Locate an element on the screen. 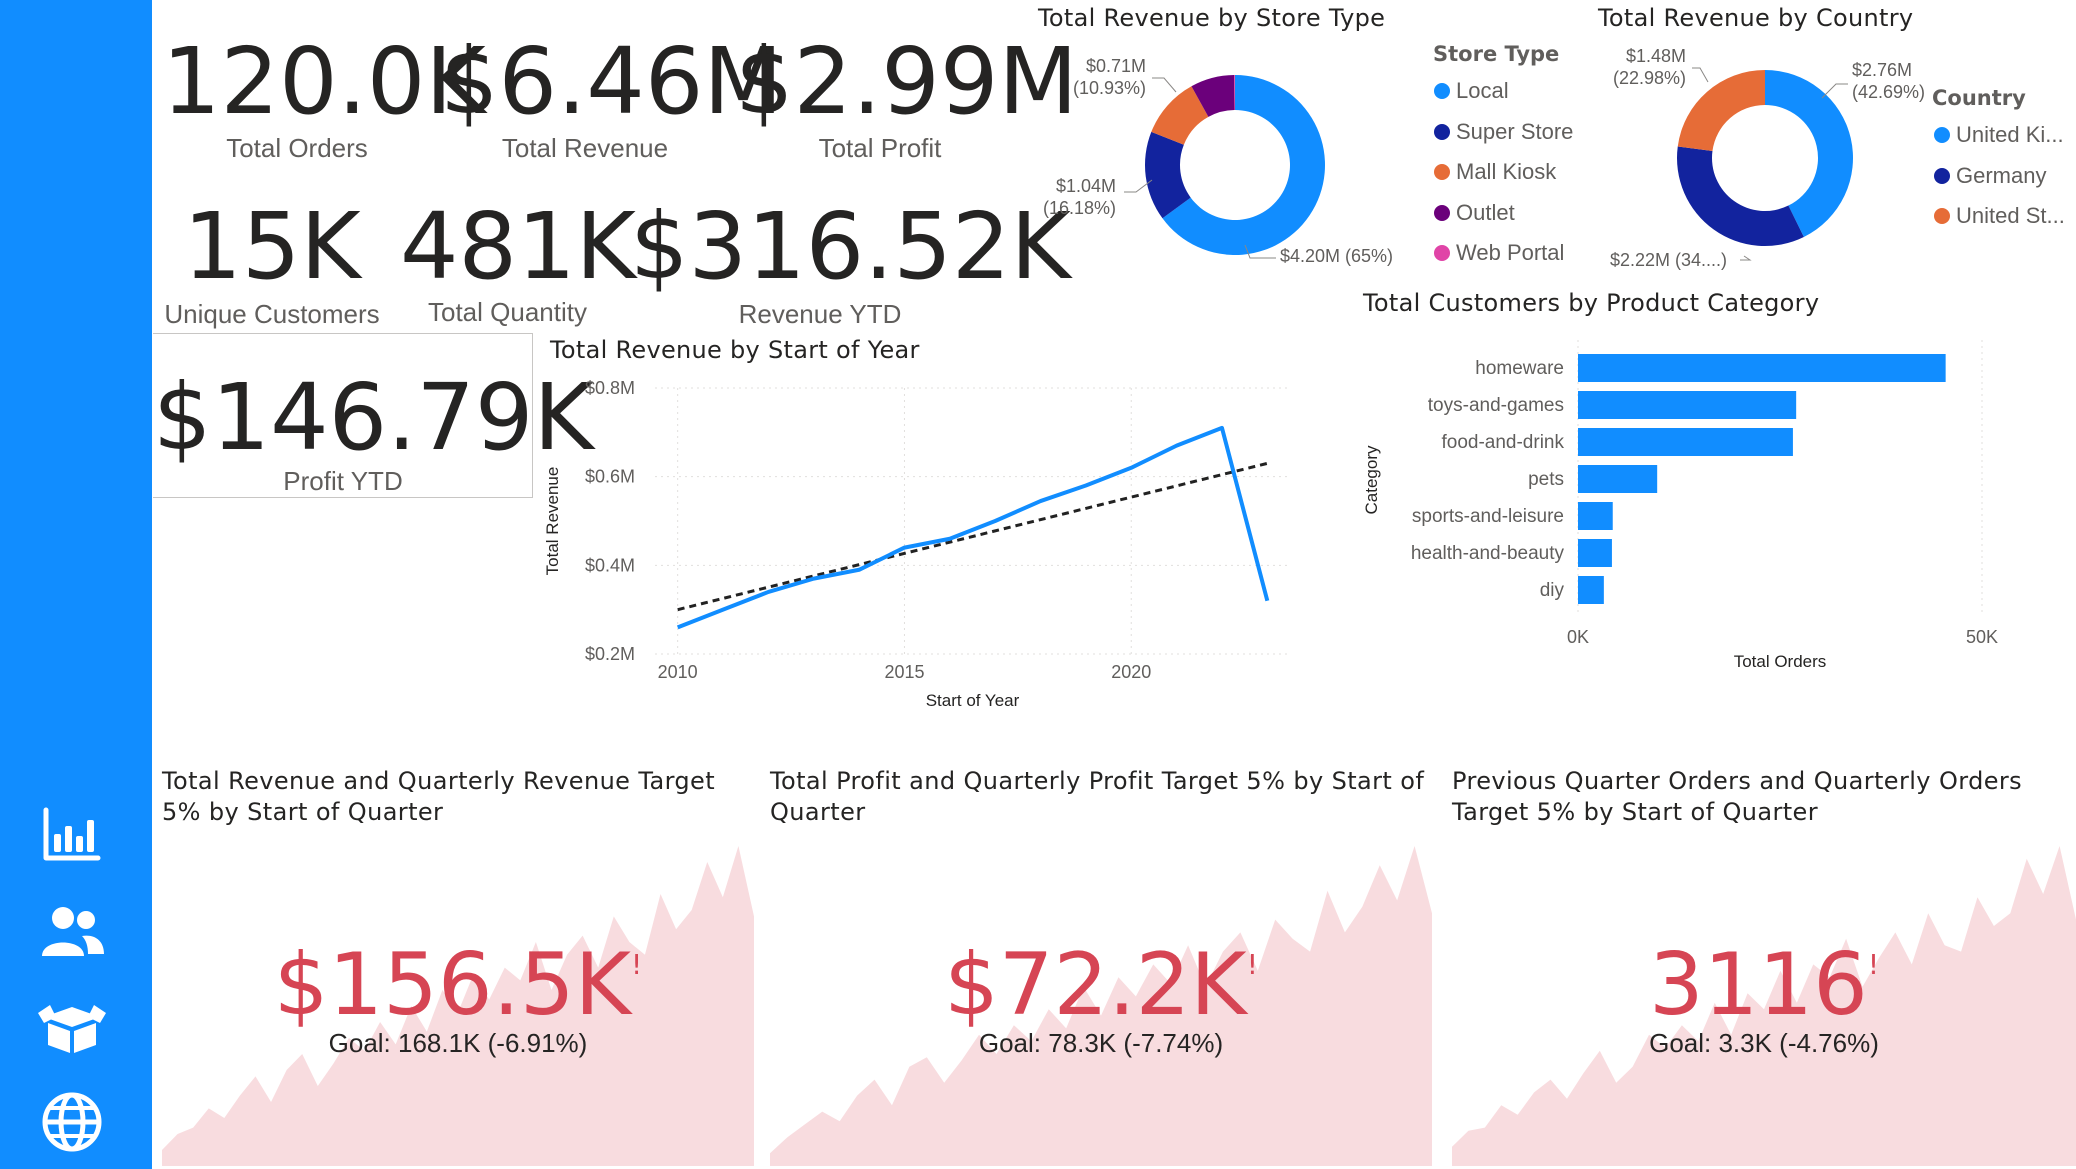 This screenshot has height=1169, width=2076. kpi-total-quantity-label: Total Quantity is located at coordinates (507, 312).